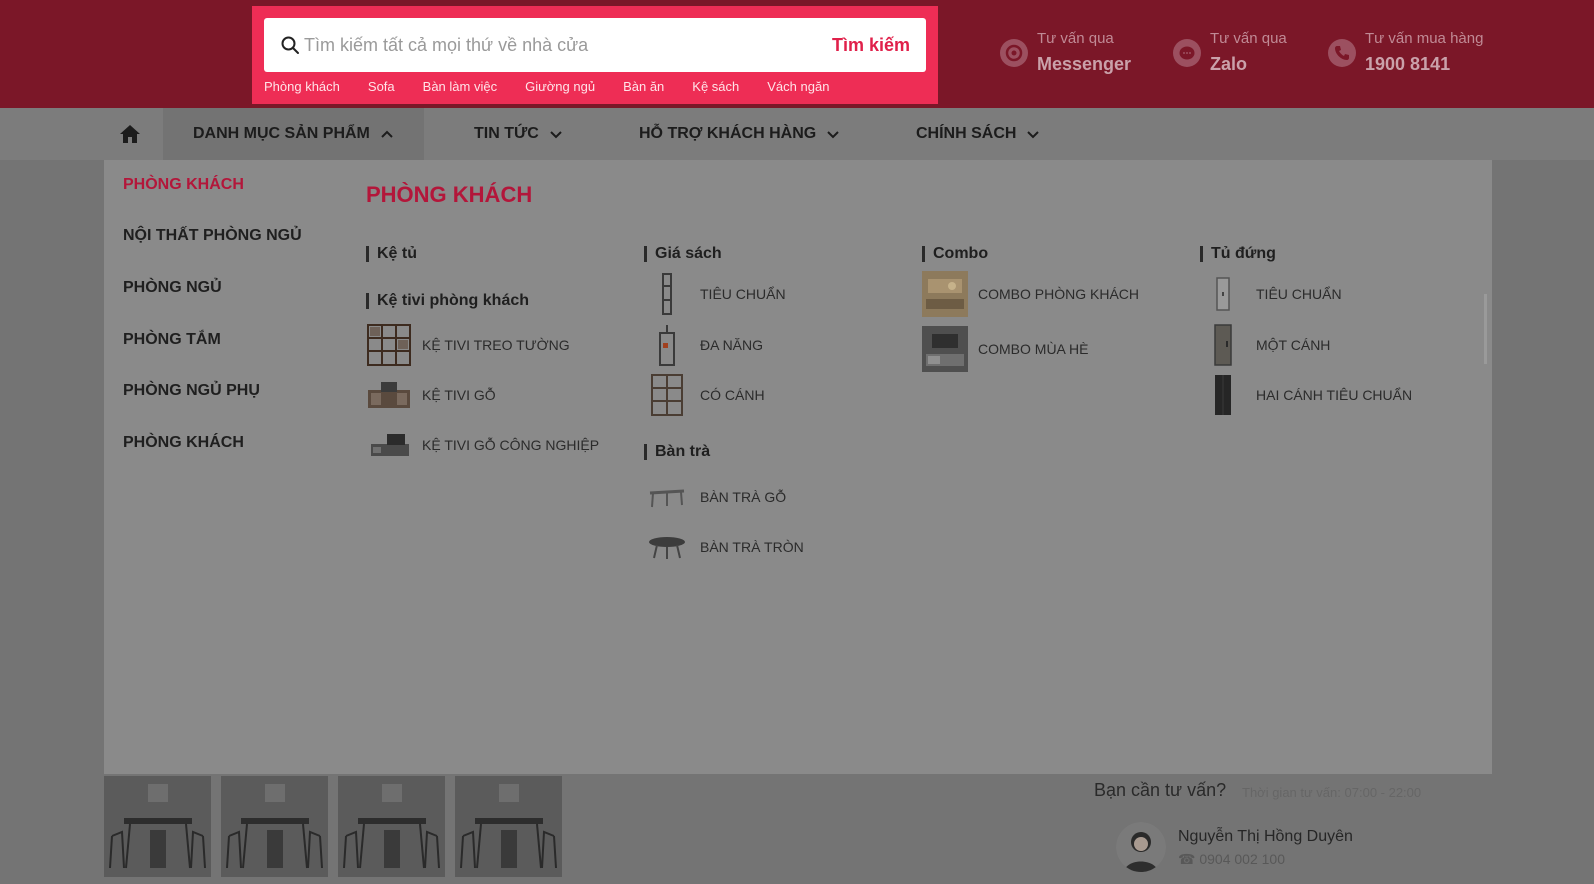  What do you see at coordinates (511, 445) in the screenshot?
I see `product-label: KỆ TIVI GỖ CÔNG NGHIỆP` at bounding box center [511, 445].